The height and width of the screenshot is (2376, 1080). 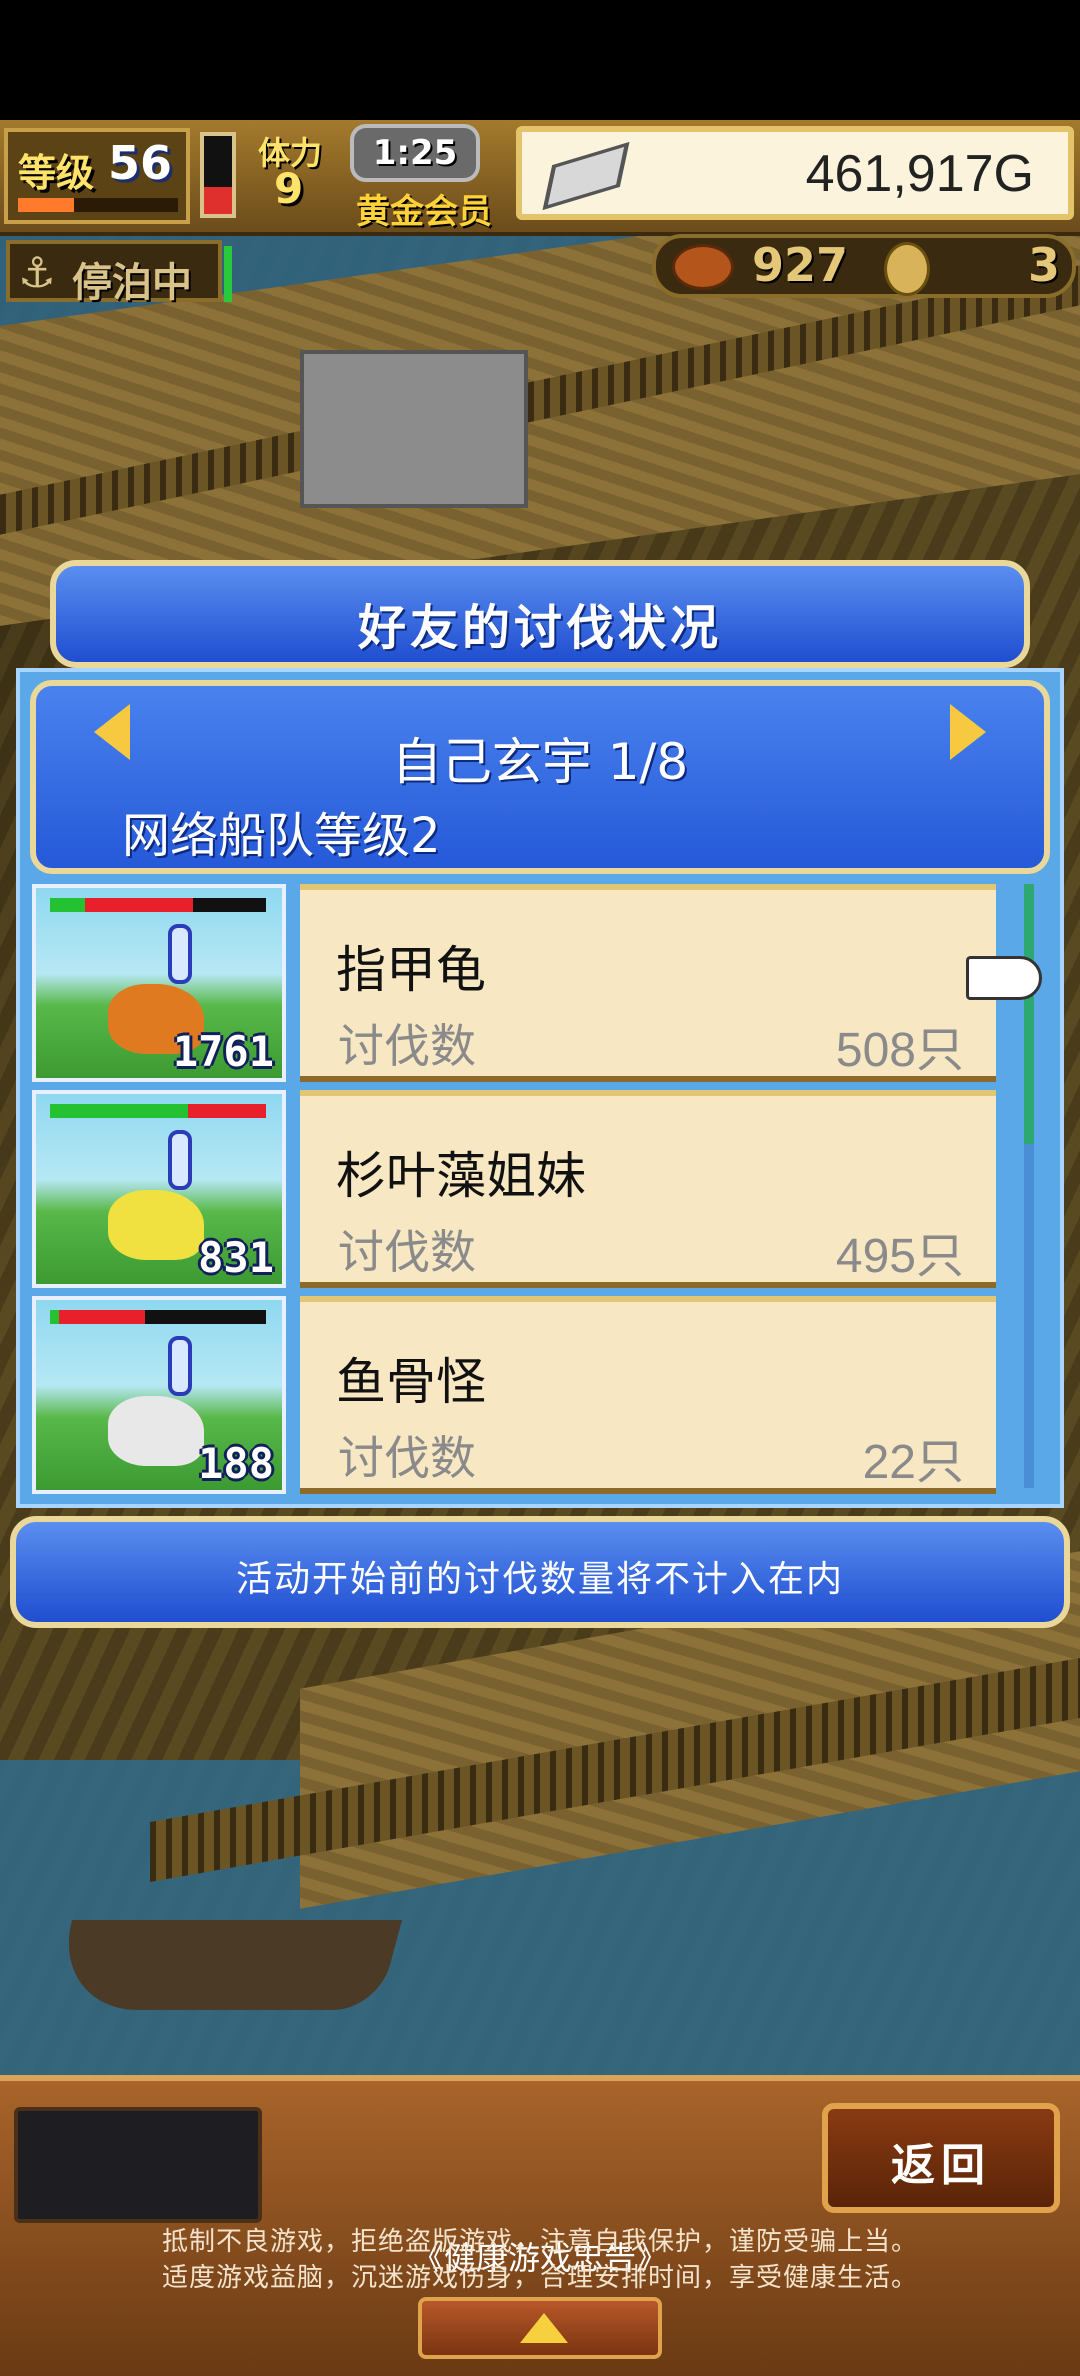 What do you see at coordinates (899, 1050) in the screenshot?
I see `kill-count-value: 508只` at bounding box center [899, 1050].